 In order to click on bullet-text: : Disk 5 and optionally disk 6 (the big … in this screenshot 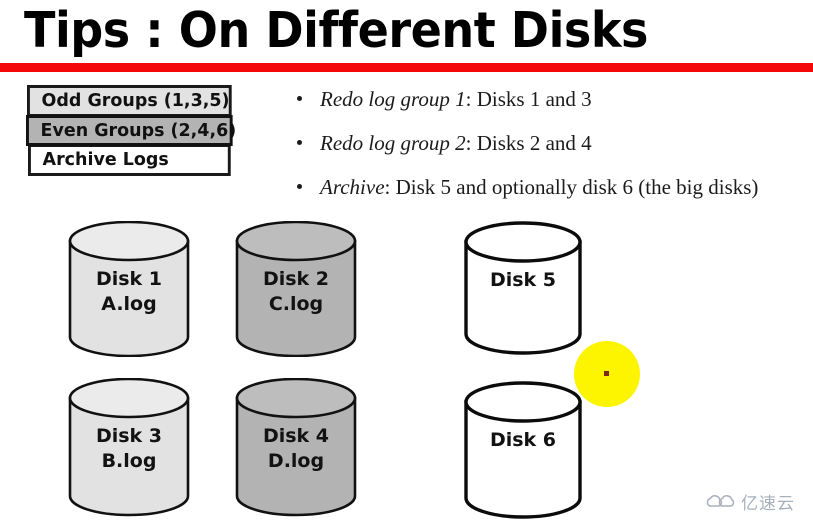, I will do `click(571, 187)`.